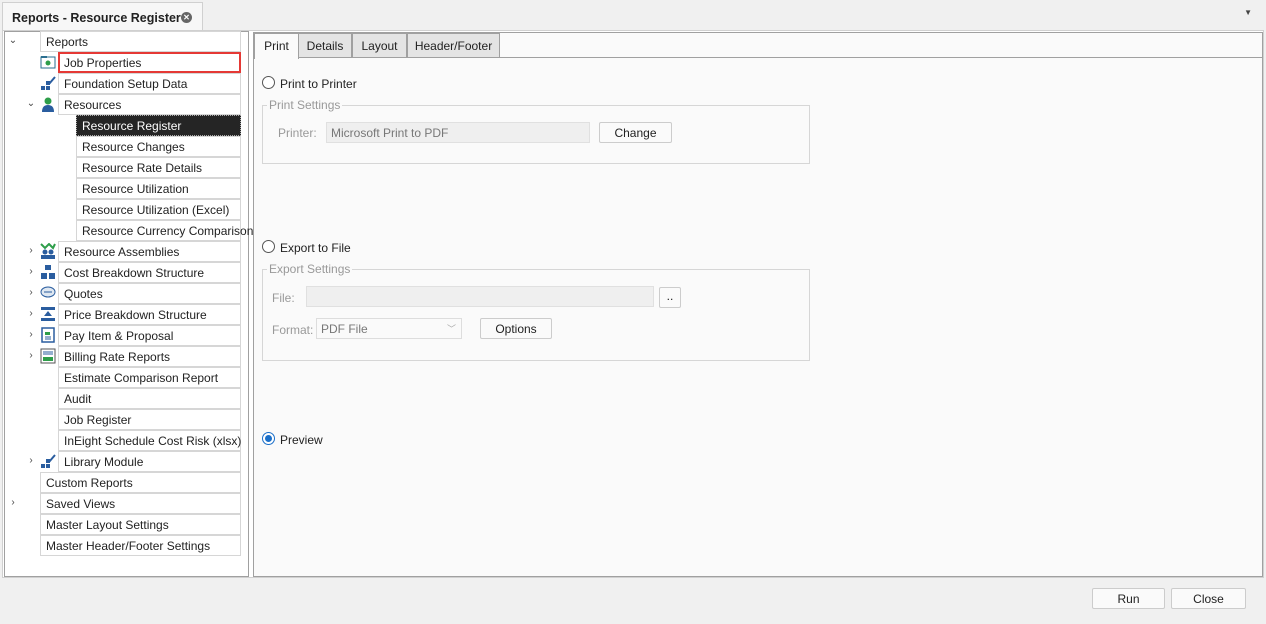 Image resolution: width=1266 pixels, height=624 pixels. I want to click on tree-item-resource-assemblies: Resource Assemblies, so click(149, 251).